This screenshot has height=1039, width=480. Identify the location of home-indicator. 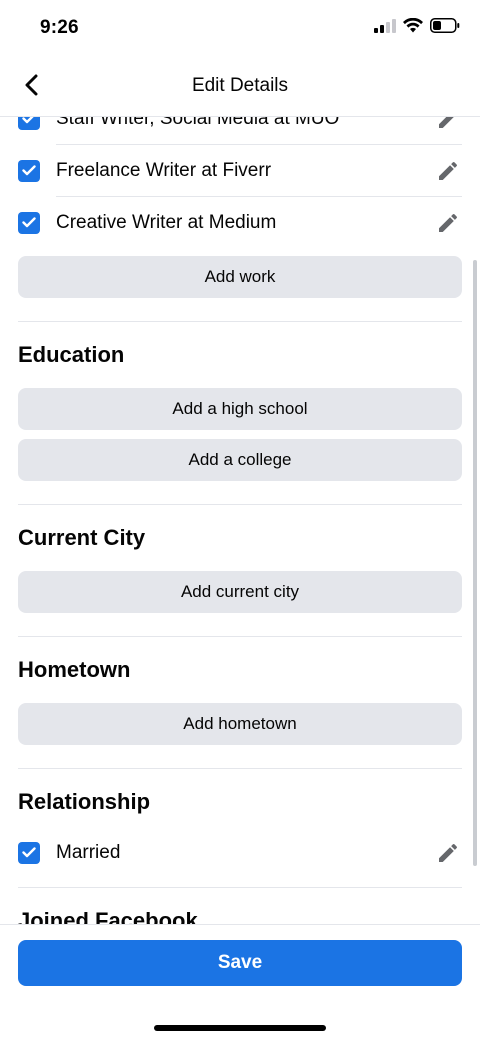
(240, 1028).